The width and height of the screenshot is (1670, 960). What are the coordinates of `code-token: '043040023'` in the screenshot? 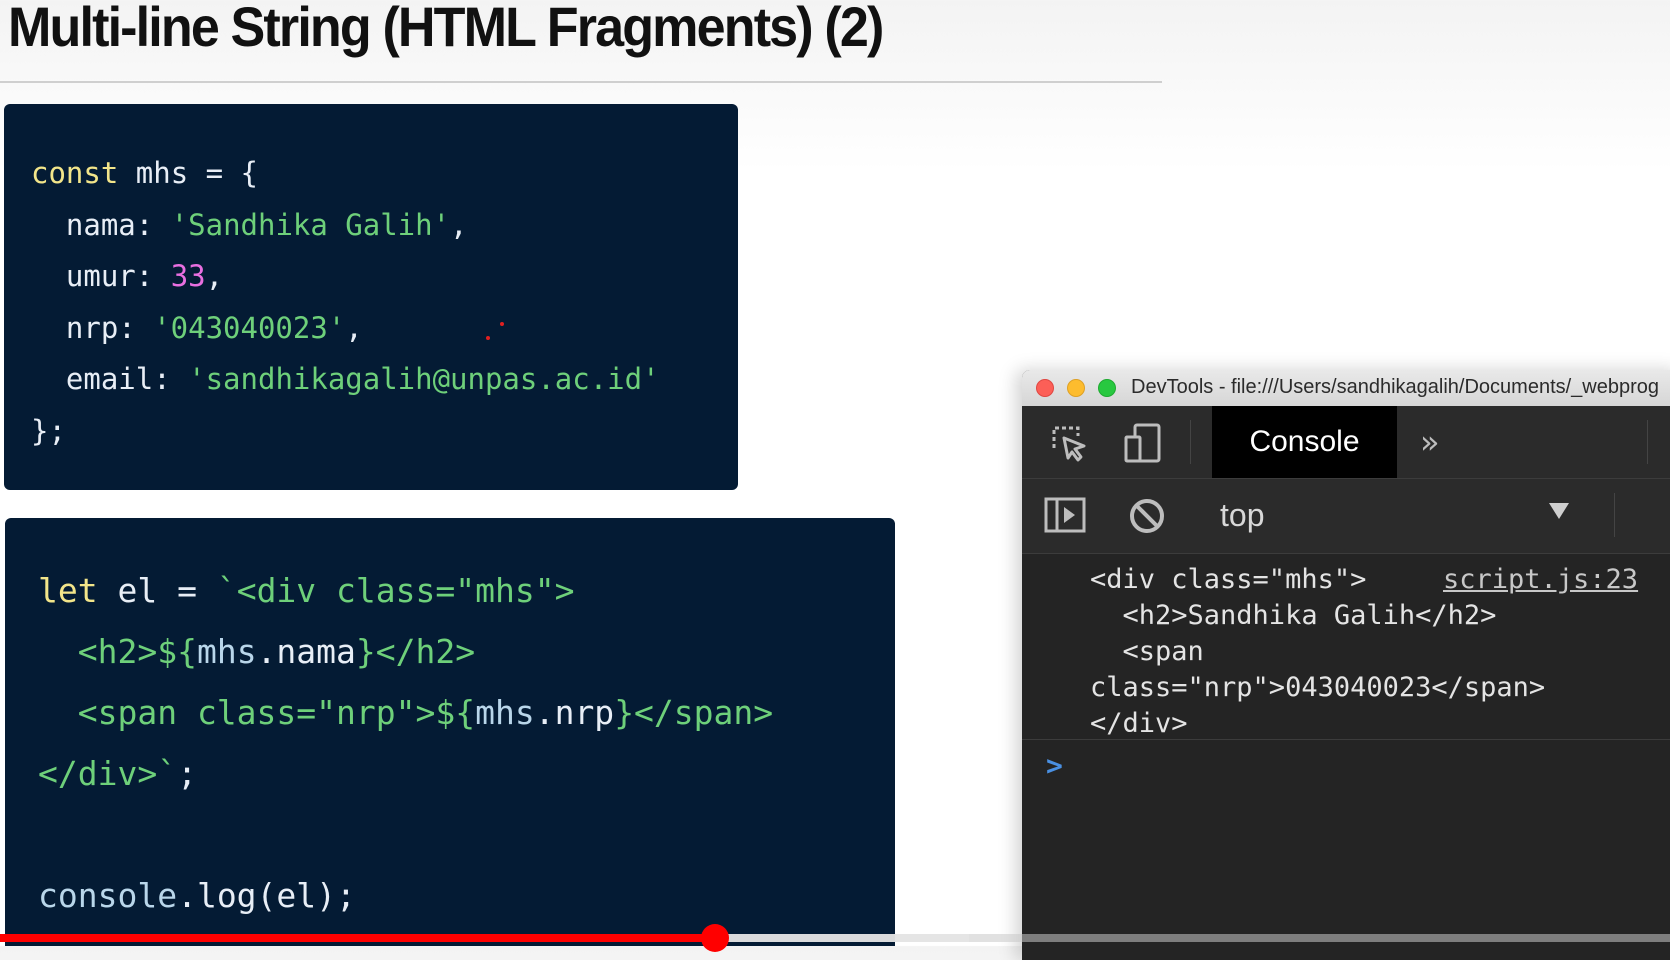 It's located at (249, 327).